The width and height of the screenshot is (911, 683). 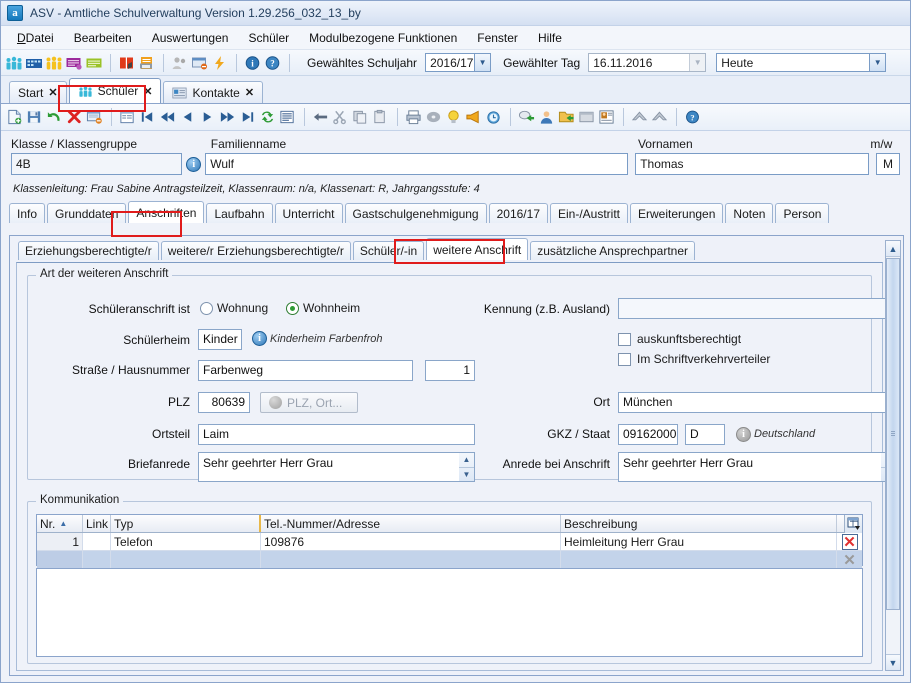 What do you see at coordinates (758, 308) in the screenshot?
I see `kennung-input` at bounding box center [758, 308].